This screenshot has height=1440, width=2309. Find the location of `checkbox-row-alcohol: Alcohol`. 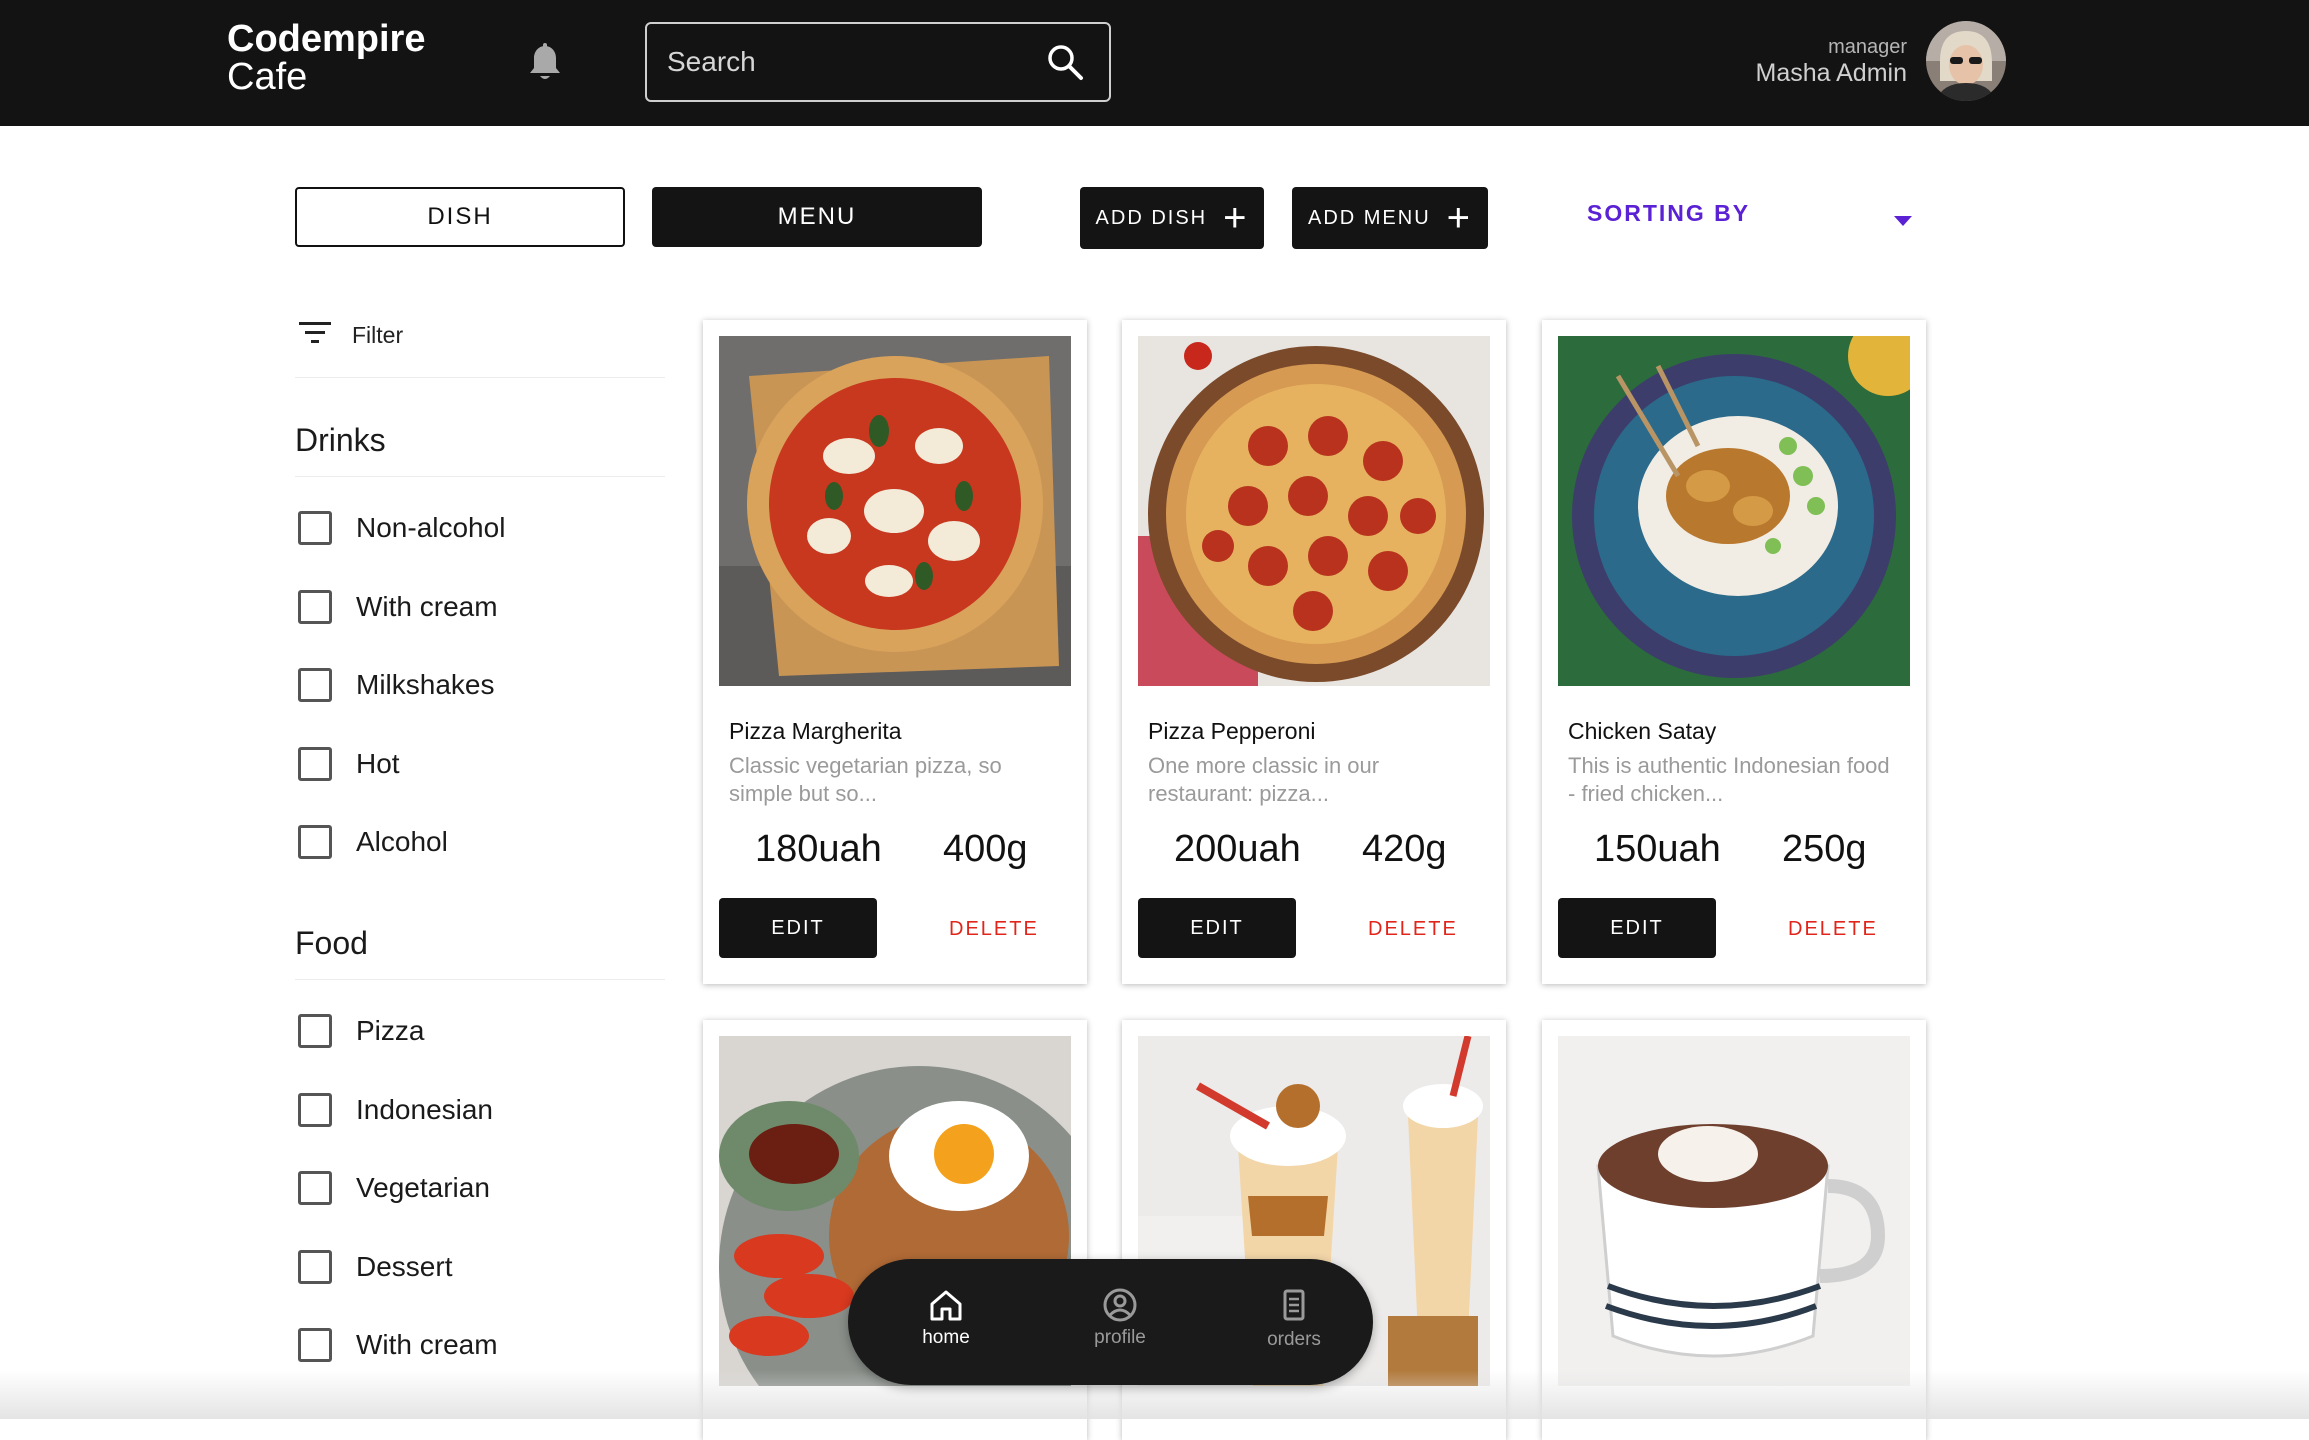

checkbox-row-alcohol: Alcohol is located at coordinates (373, 842).